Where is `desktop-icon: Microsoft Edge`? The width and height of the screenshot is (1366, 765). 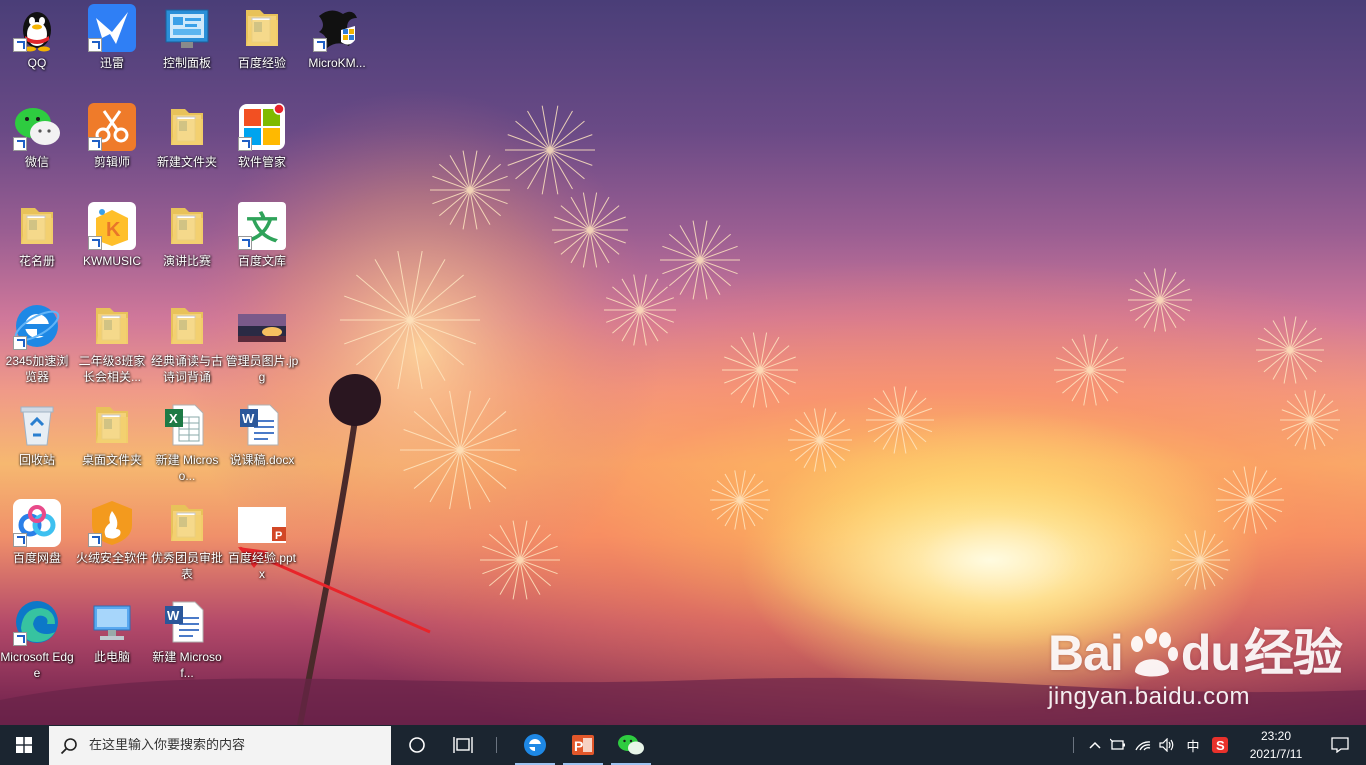
desktop-icon: Microsoft Edge is located at coordinates (37, 639).